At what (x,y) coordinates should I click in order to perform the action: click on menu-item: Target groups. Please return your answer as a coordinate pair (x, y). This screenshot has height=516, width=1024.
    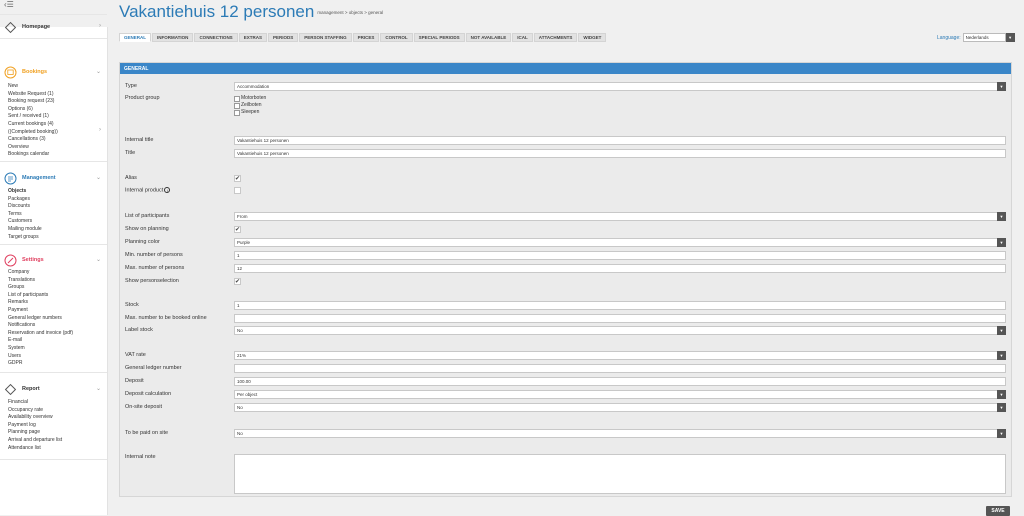
    Looking at the image, I should click on (25, 238).